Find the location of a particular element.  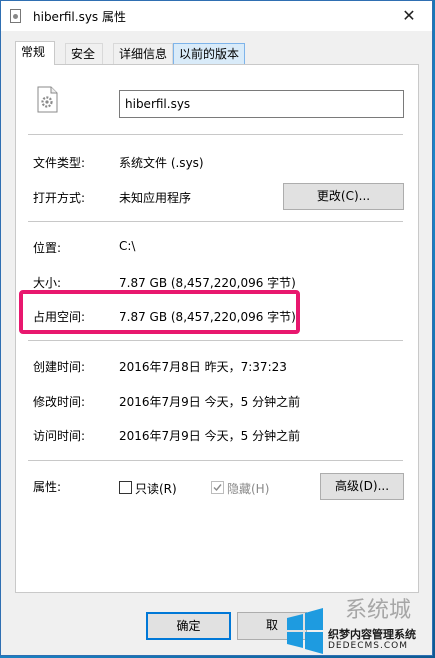

accessed-label: 访问时间: is located at coordinates (59, 436).